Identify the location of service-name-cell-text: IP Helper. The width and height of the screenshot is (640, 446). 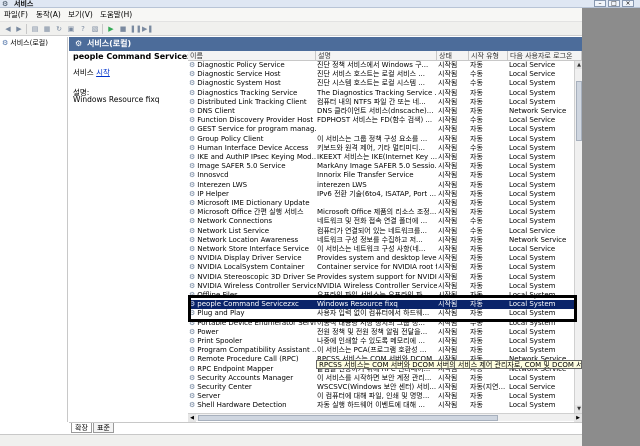
(213, 193).